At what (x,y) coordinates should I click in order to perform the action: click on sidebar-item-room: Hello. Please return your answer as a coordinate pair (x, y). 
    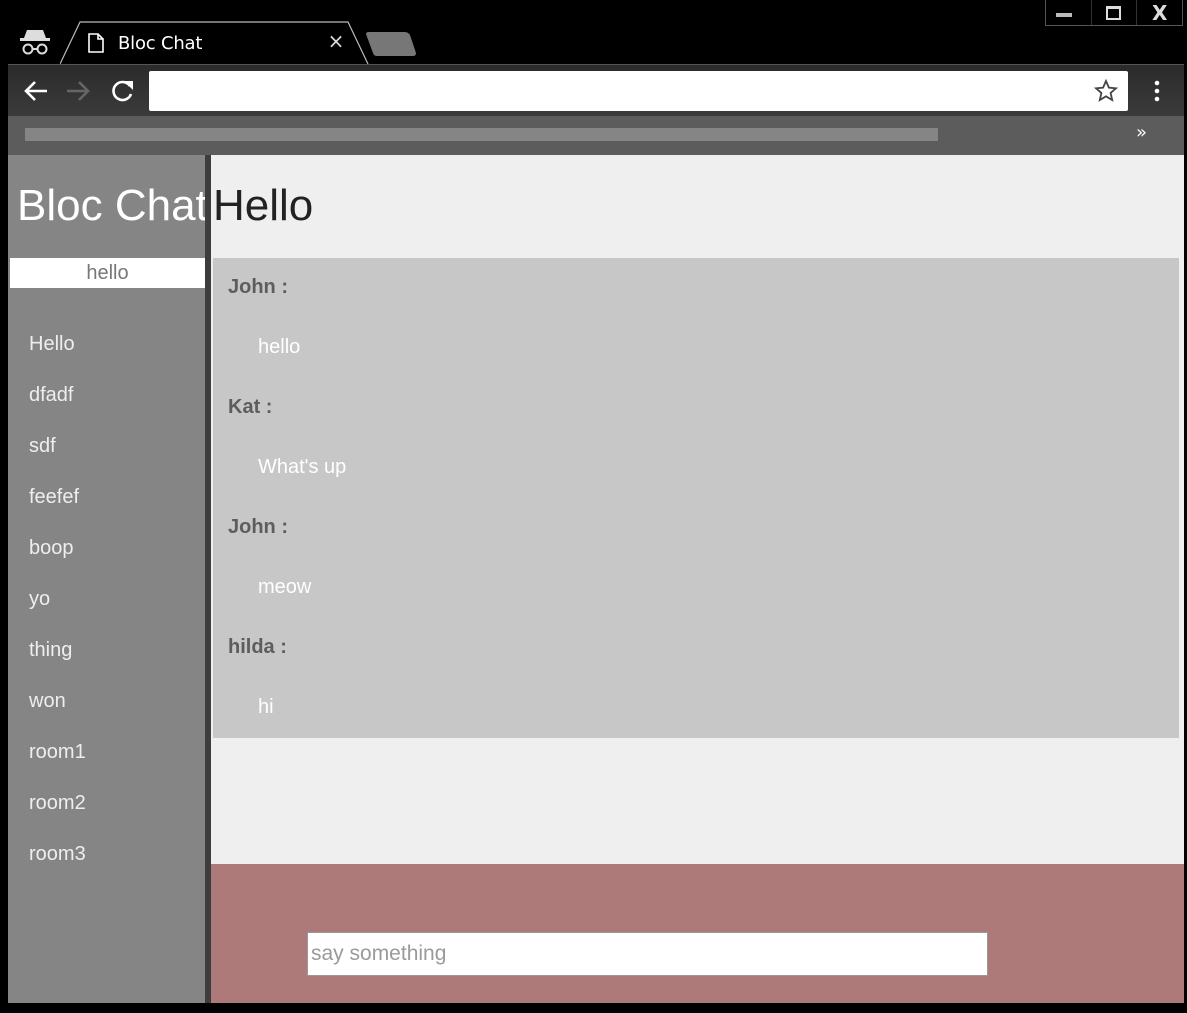
    Looking at the image, I should click on (106, 352).